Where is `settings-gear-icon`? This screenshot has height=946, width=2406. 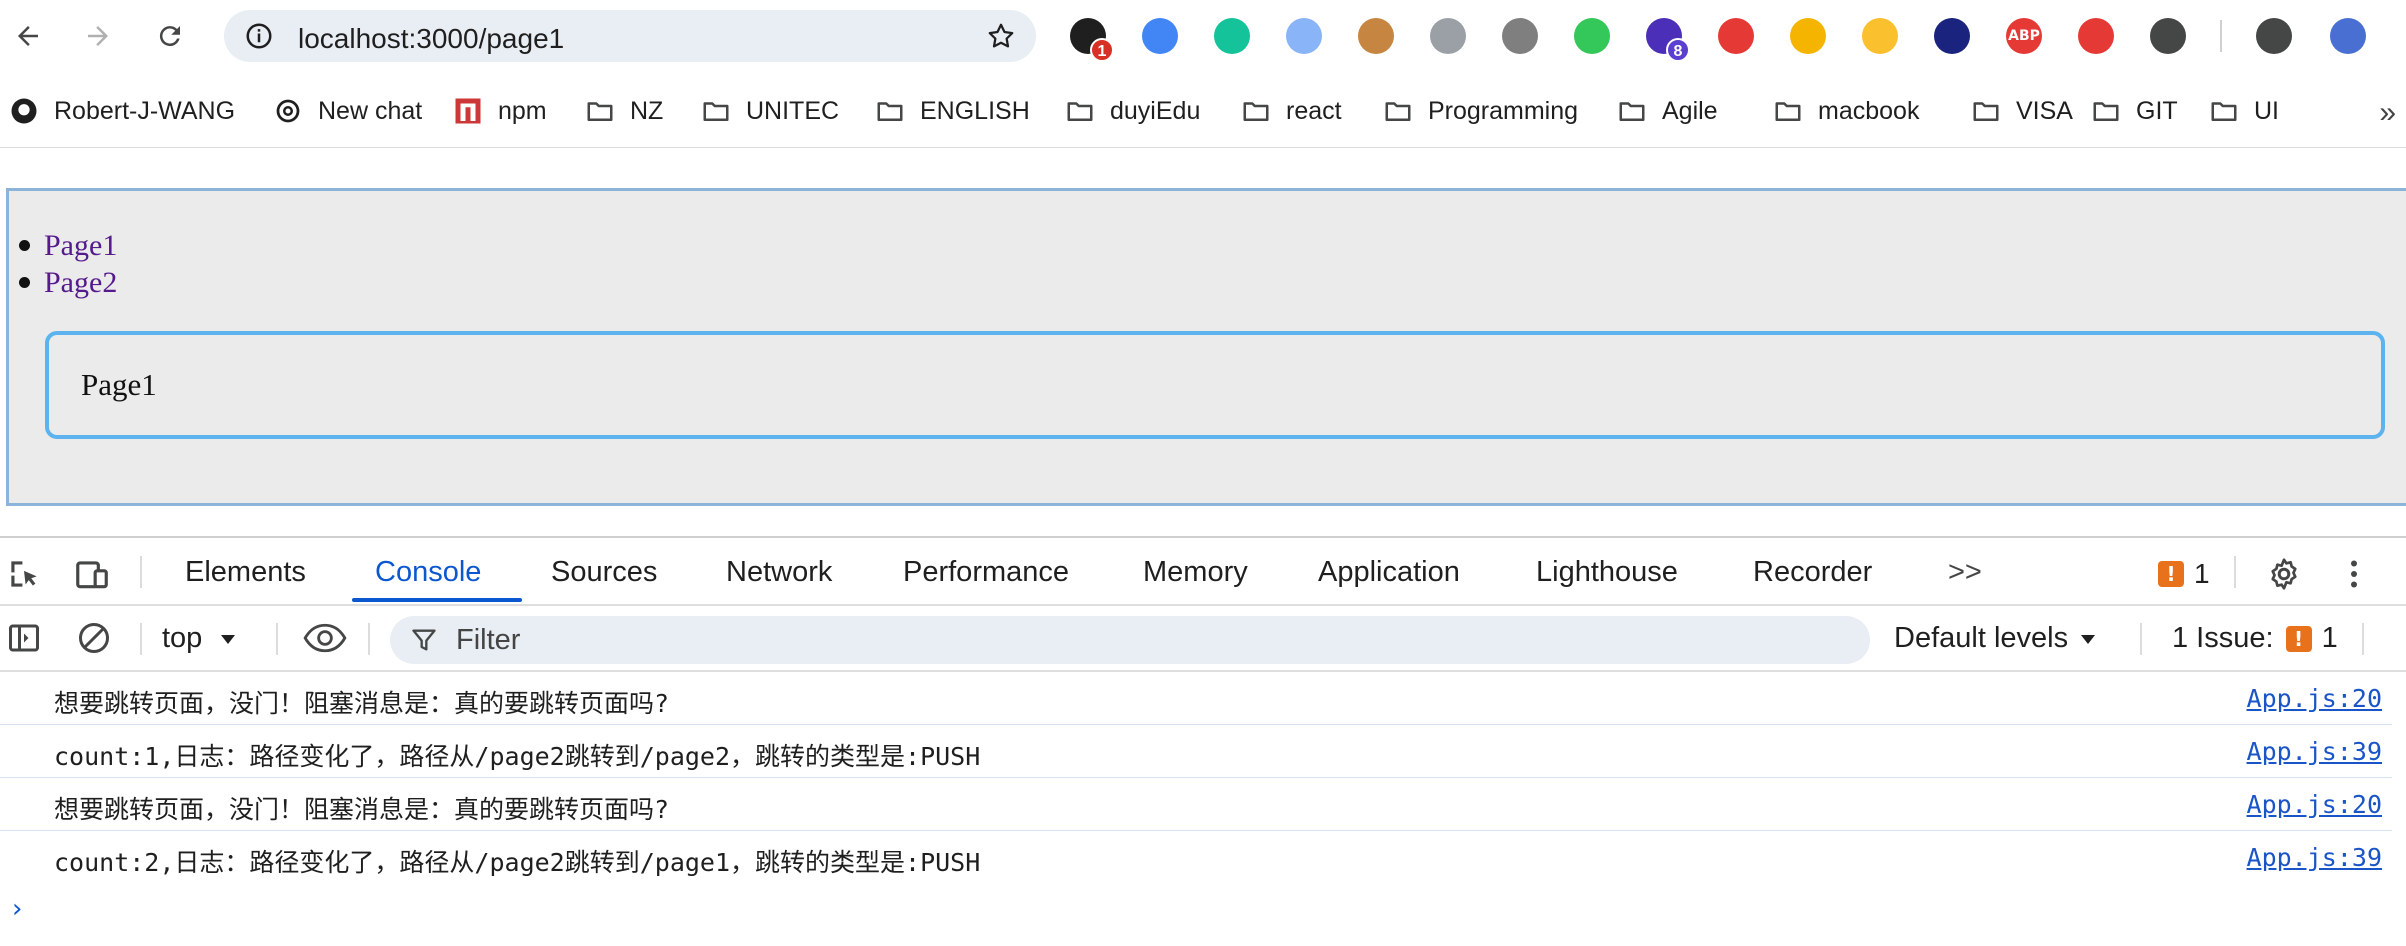
settings-gear-icon is located at coordinates (2284, 574).